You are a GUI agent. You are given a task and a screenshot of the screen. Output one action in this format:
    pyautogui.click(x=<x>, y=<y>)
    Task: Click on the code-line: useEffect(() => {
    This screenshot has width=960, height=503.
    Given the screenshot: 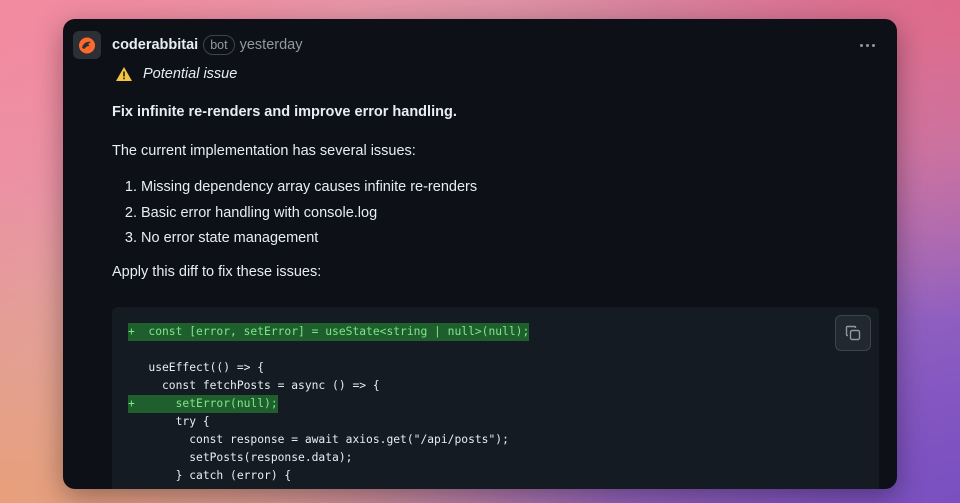 What is the action you would take?
    pyautogui.click(x=196, y=367)
    